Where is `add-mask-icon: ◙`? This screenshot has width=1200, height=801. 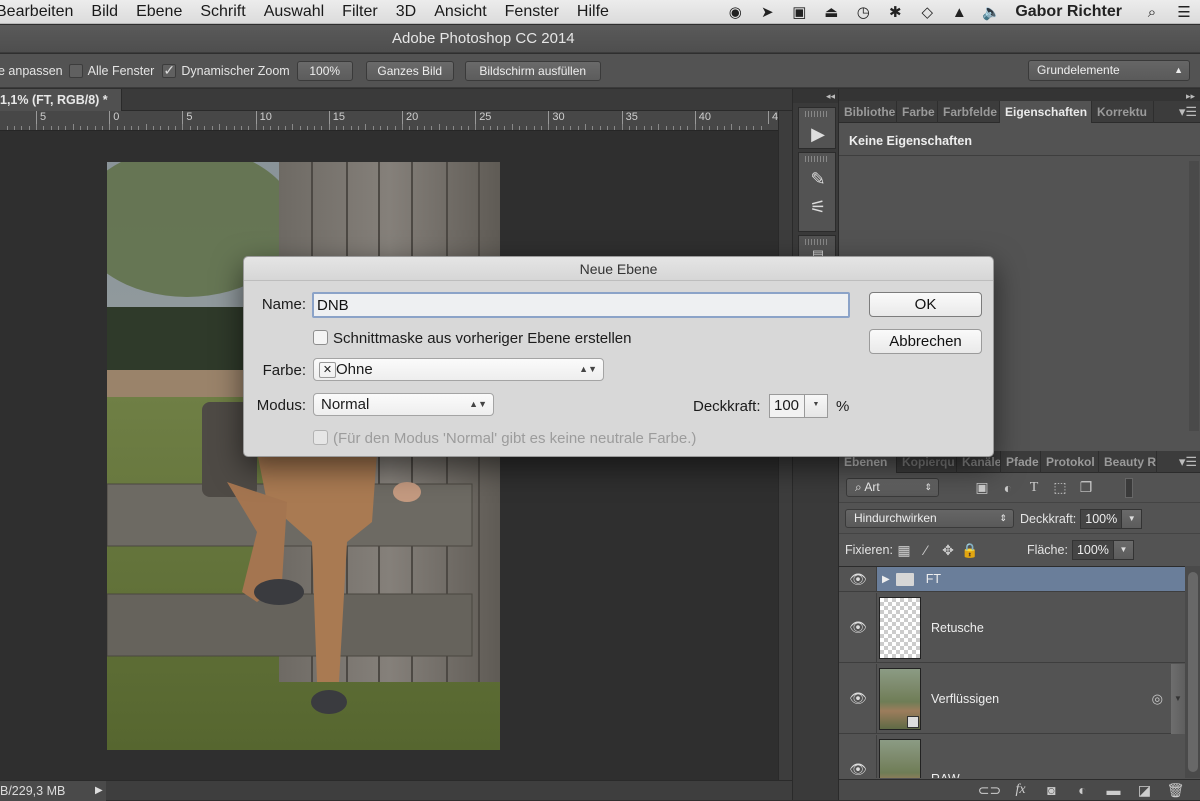
add-mask-icon: ◙ is located at coordinates (1051, 790).